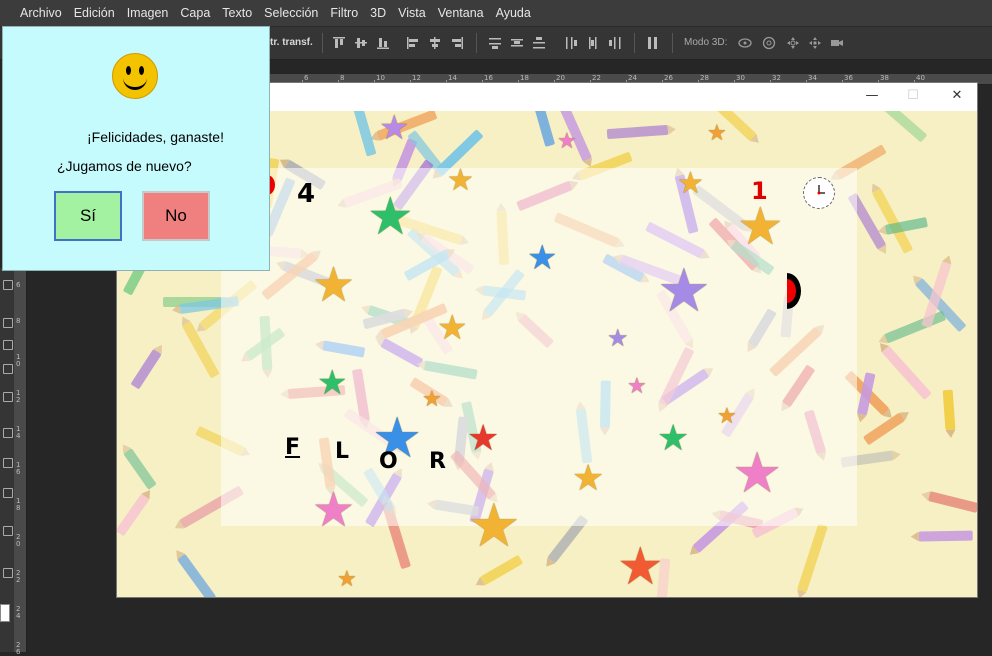  What do you see at coordinates (18, 321) in the screenshot?
I see `ruler-tick-label: 8` at bounding box center [18, 321].